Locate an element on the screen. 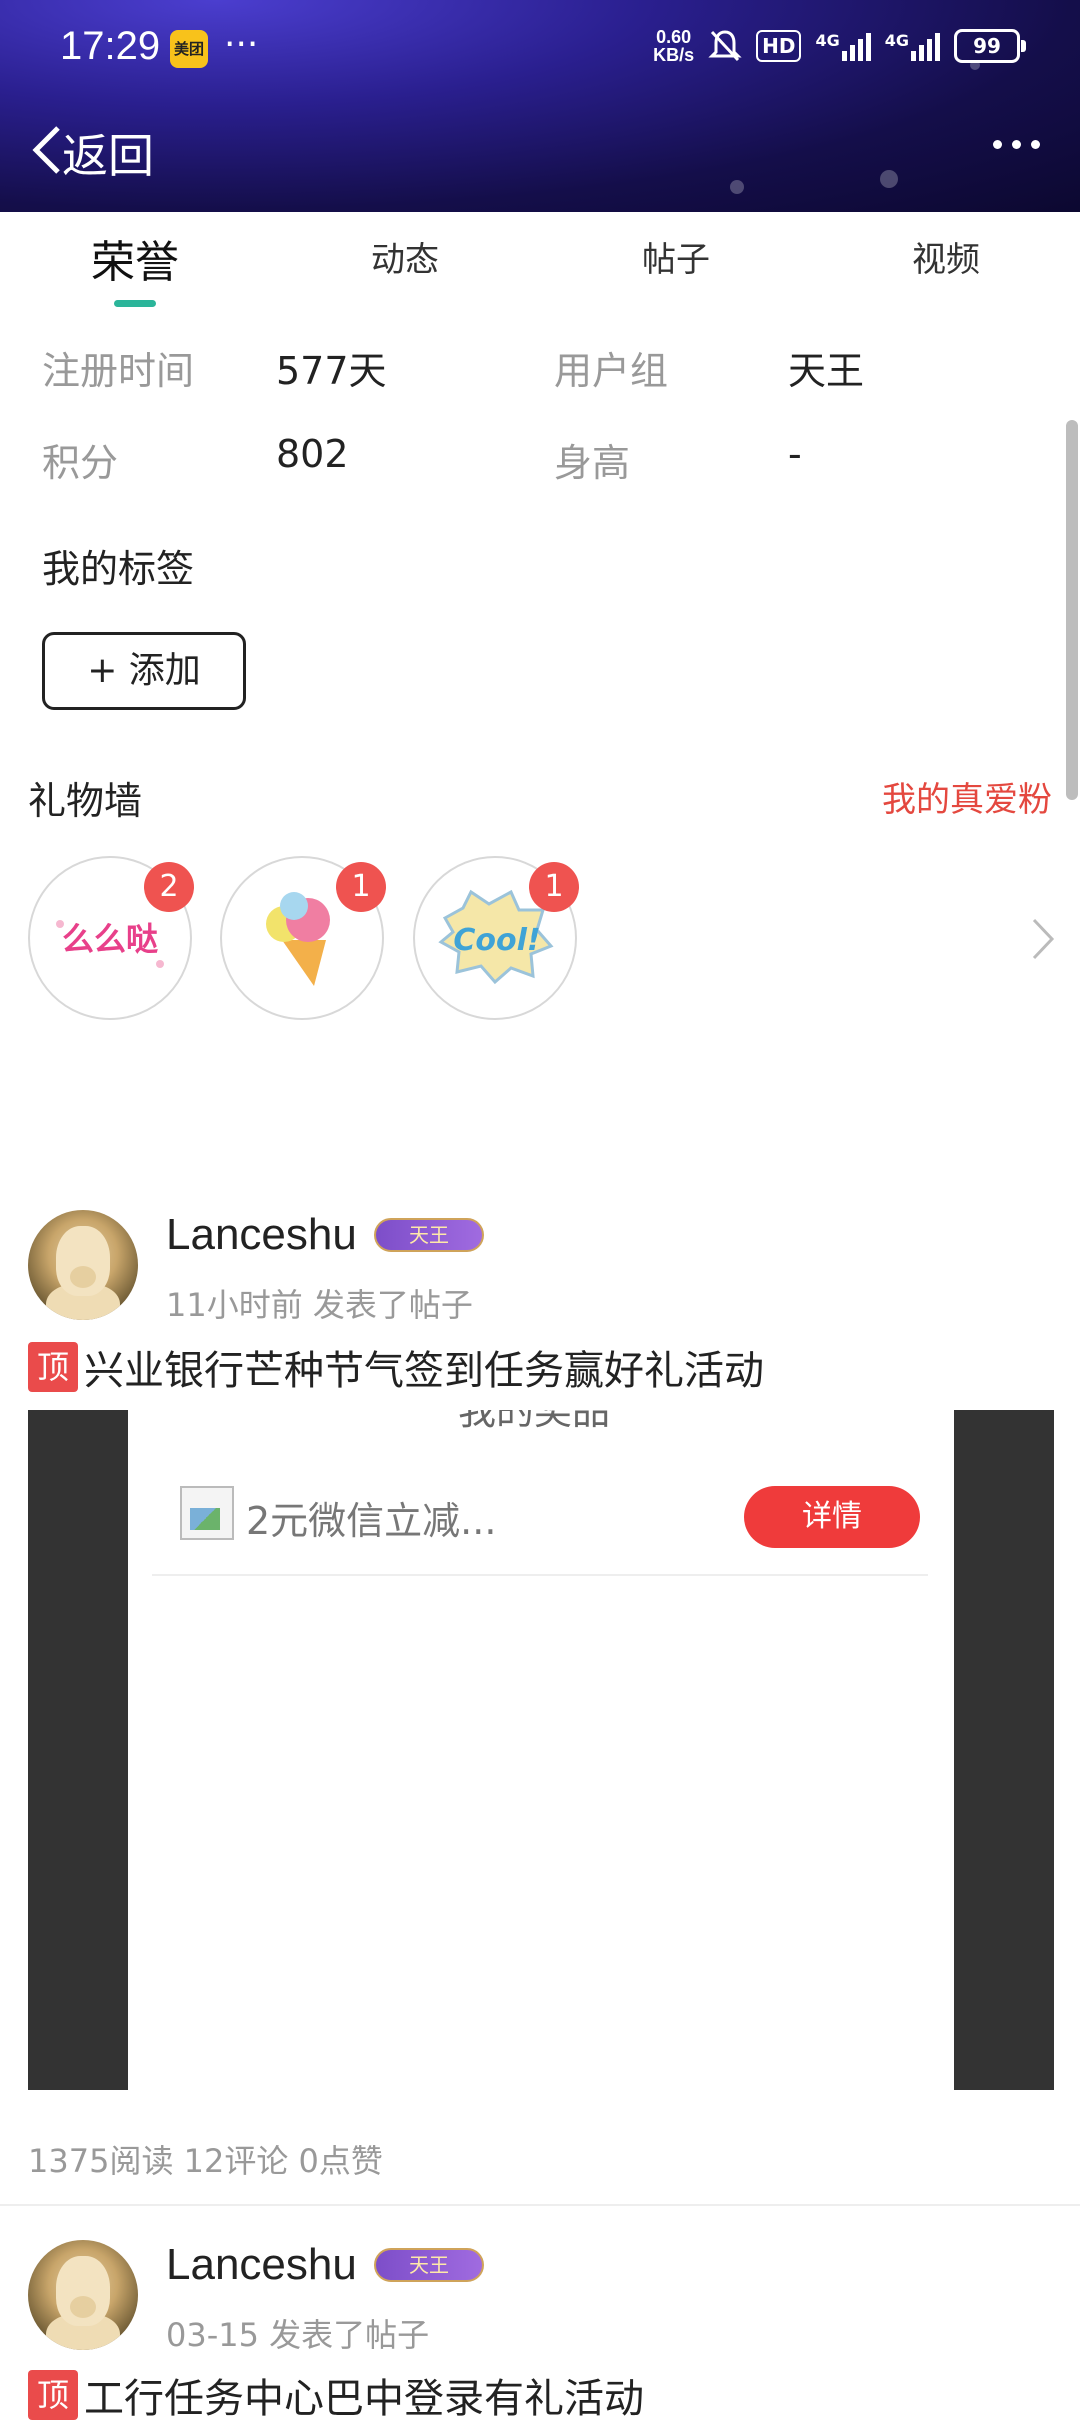  divider is located at coordinates (540, 1575).